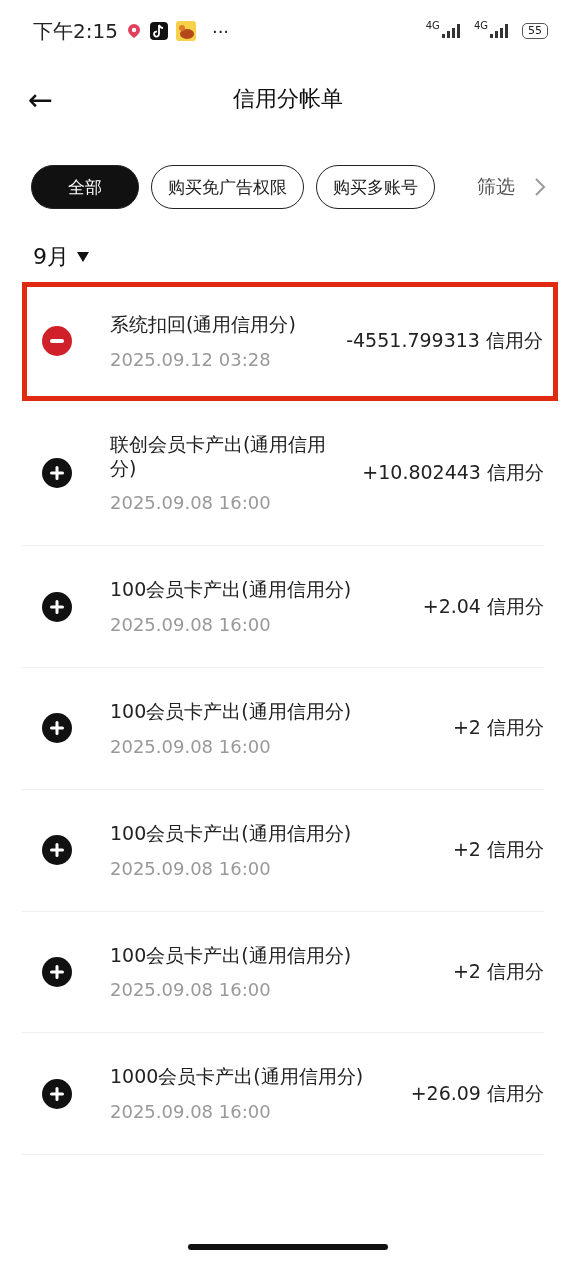  I want to click on transaction-amount: +2.04 信用分, so click(483, 606).